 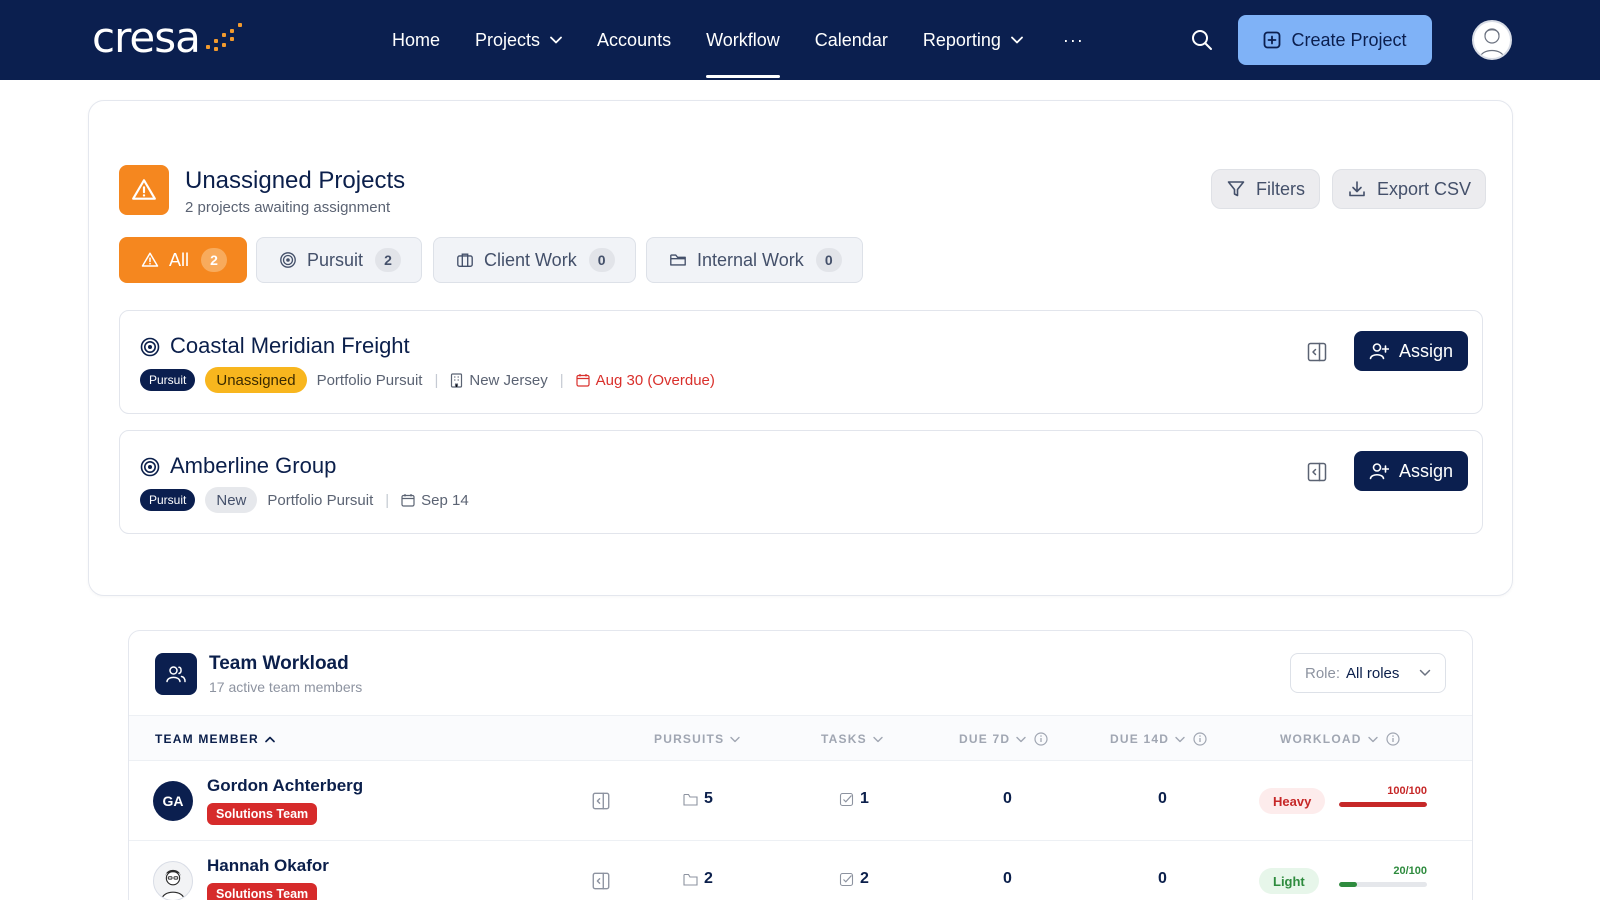 What do you see at coordinates (655, 380) in the screenshot?
I see `project-due-date: Aug 30 (Overdue)` at bounding box center [655, 380].